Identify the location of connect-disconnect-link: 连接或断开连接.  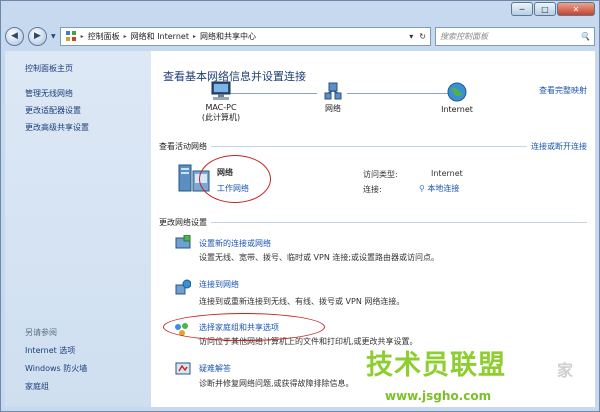
(557, 146).